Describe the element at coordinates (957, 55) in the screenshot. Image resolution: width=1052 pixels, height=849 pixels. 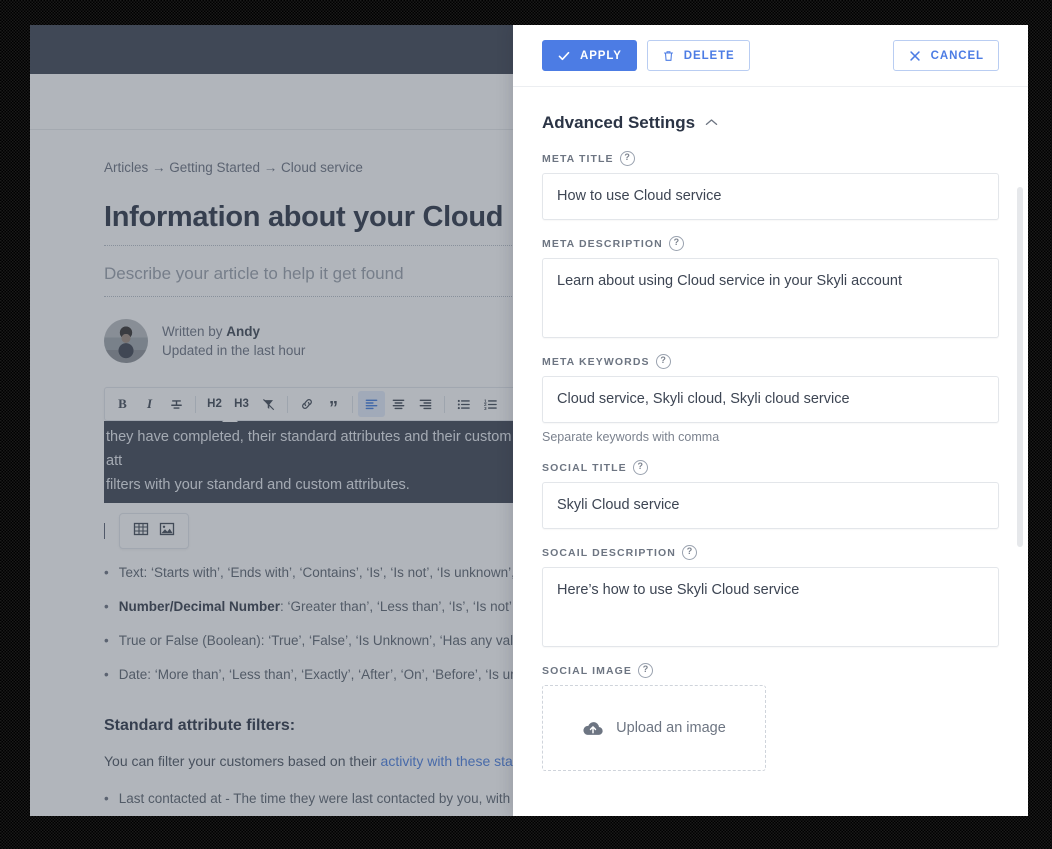
I see `cancel-button-label: CANCEL` at that location.